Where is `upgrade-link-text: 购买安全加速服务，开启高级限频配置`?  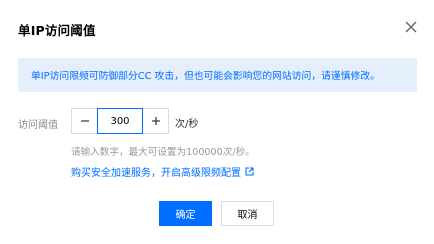
upgrade-link-text: 购买安全加速服务，开启高级限频配置 is located at coordinates (156, 173).